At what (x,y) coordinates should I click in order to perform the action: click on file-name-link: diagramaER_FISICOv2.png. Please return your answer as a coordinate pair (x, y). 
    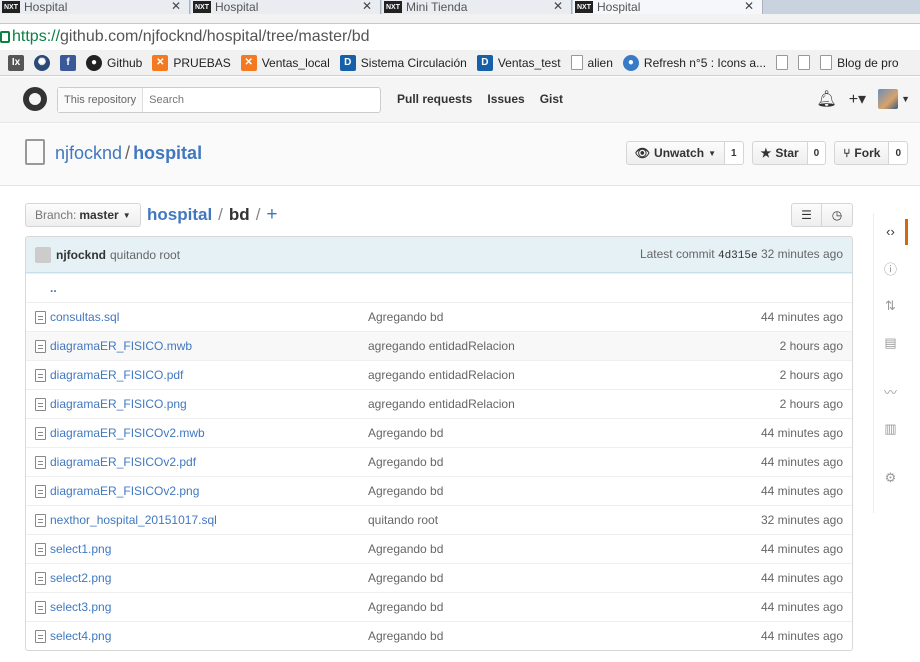
    Looking at the image, I should click on (209, 491).